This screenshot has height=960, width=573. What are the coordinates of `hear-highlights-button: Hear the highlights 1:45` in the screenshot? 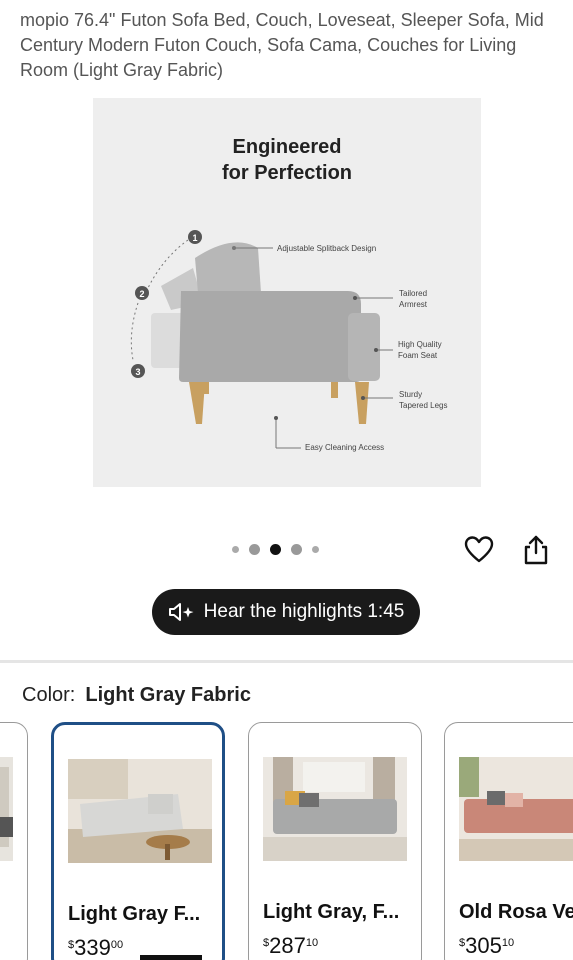 It's located at (286, 612).